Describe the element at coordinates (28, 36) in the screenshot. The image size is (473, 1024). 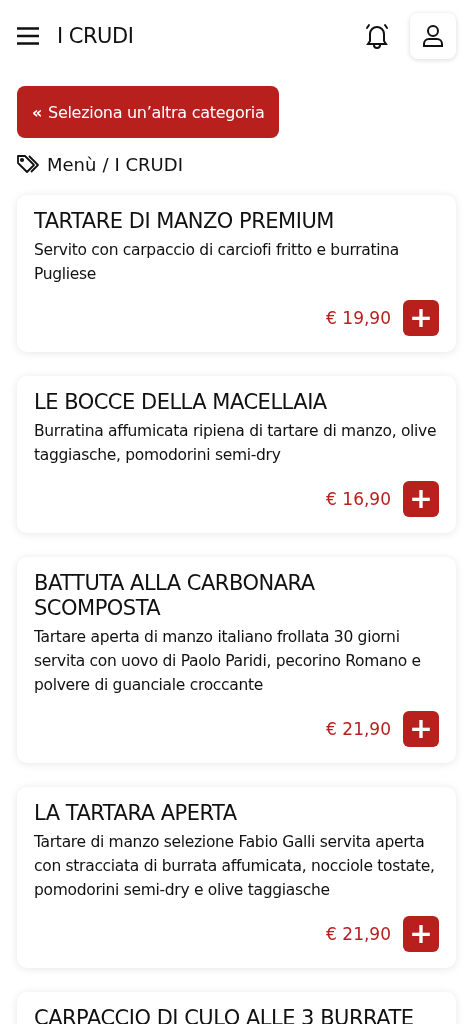
I see `menu-icon` at that location.